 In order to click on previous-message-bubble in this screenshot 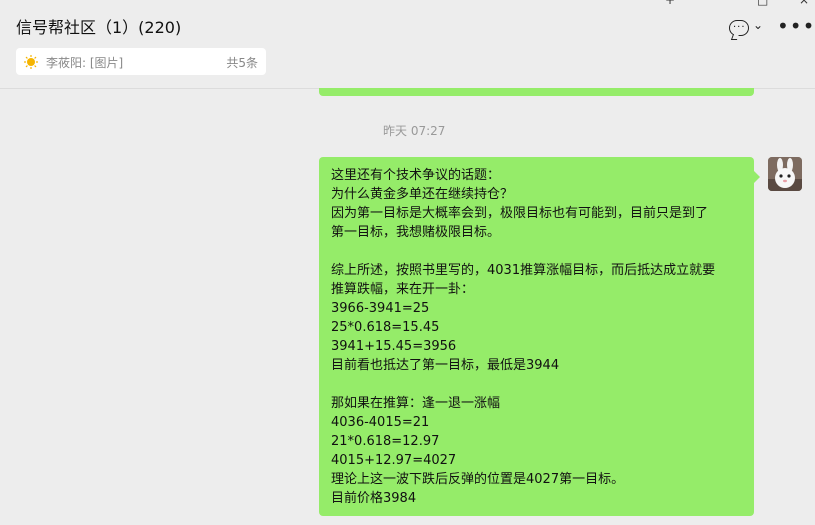, I will do `click(536, 92)`.